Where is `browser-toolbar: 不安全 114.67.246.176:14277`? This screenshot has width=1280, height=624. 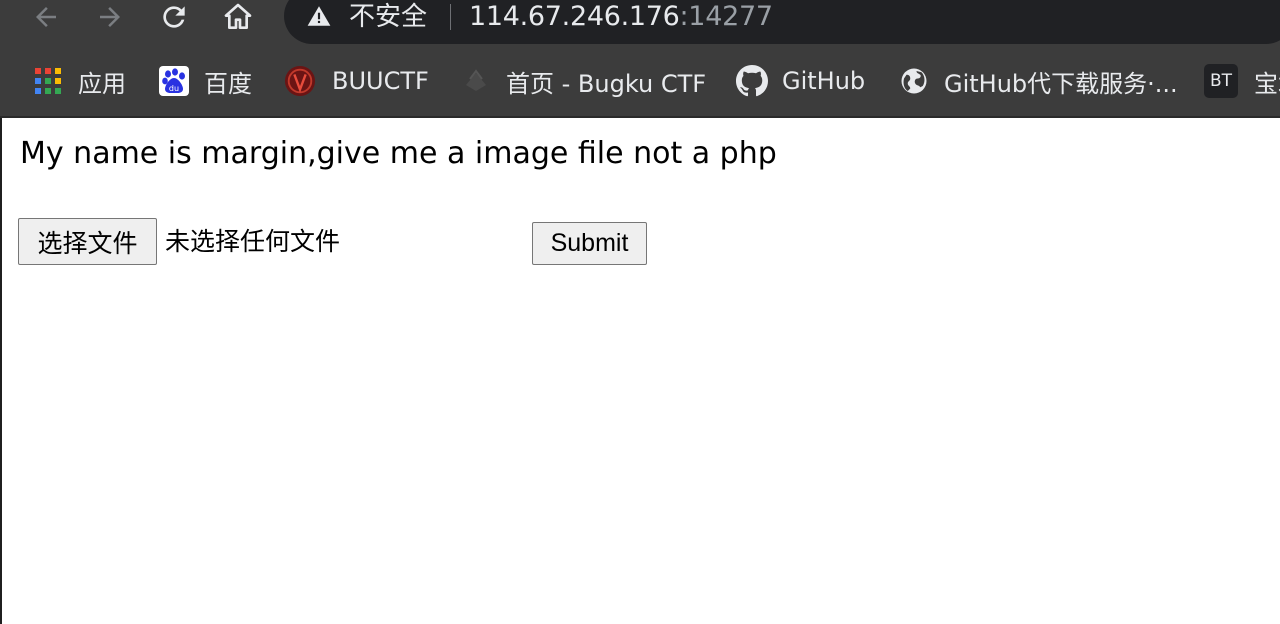
browser-toolbar: 不安全 114.67.246.176:14277 is located at coordinates (640, 23).